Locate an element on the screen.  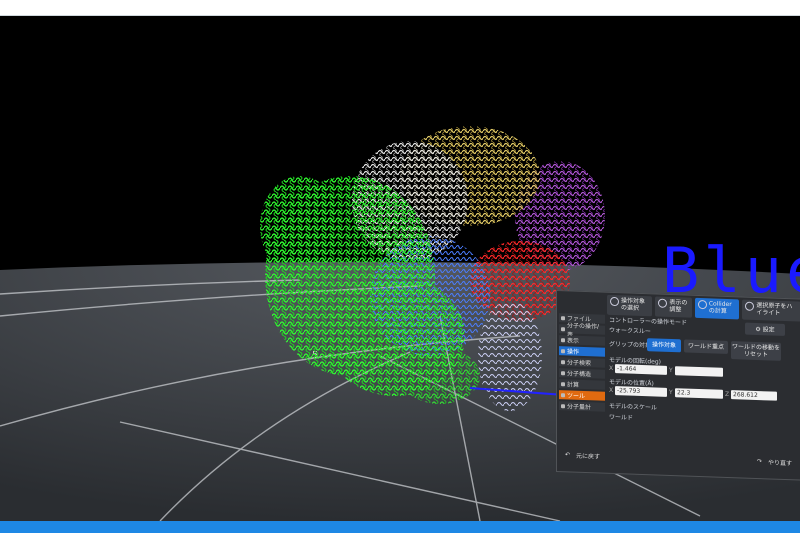
window-top-bar is located at coordinates (400, 8).